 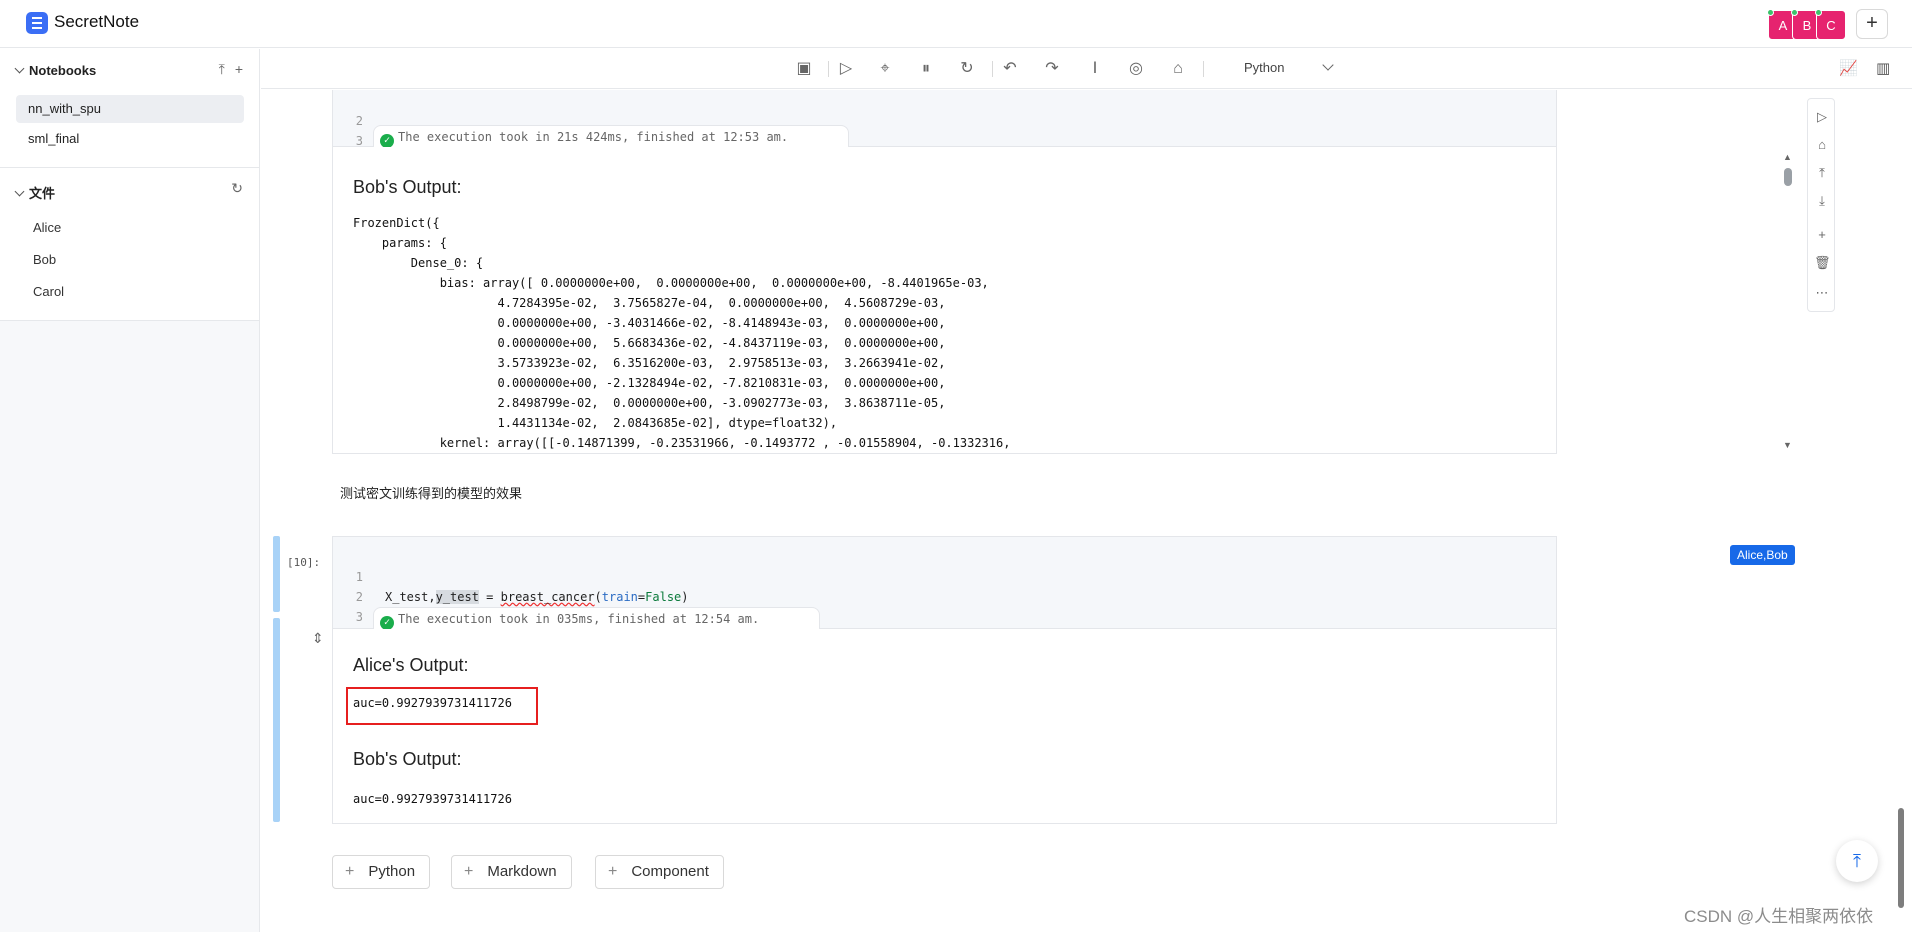 What do you see at coordinates (1822, 173) in the screenshot?
I see `move-up-icon: ⤒` at bounding box center [1822, 173].